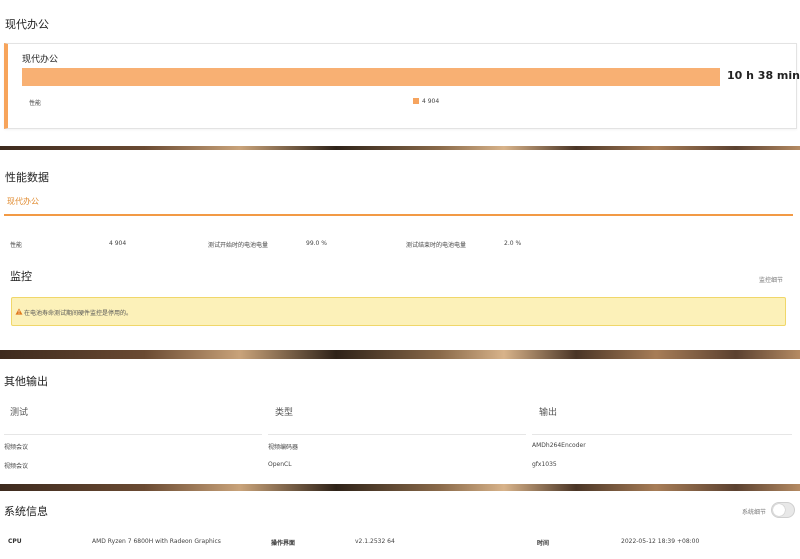 This screenshot has width=800, height=559. I want to click on toggle-knob, so click(779, 510).